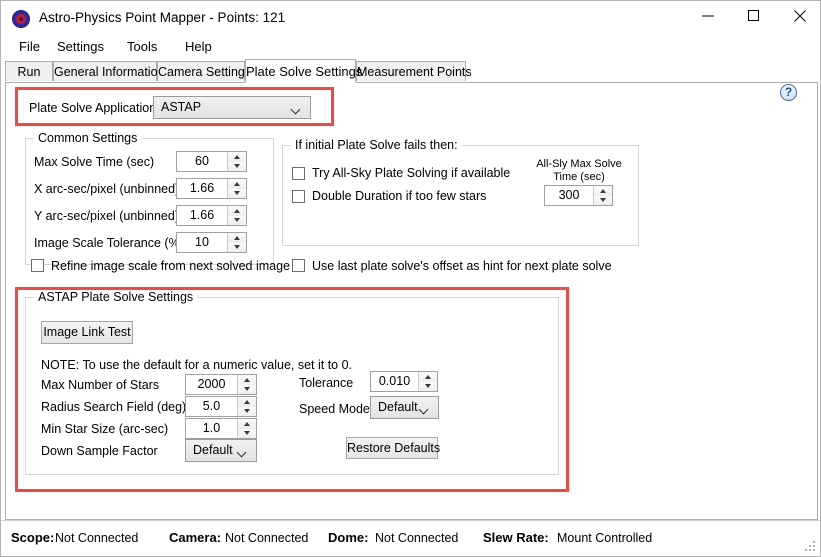 Image resolution: width=821 pixels, height=557 pixels. Describe the element at coordinates (232, 107) in the screenshot. I see `plate-solve-application-combo: ASTAP` at that location.